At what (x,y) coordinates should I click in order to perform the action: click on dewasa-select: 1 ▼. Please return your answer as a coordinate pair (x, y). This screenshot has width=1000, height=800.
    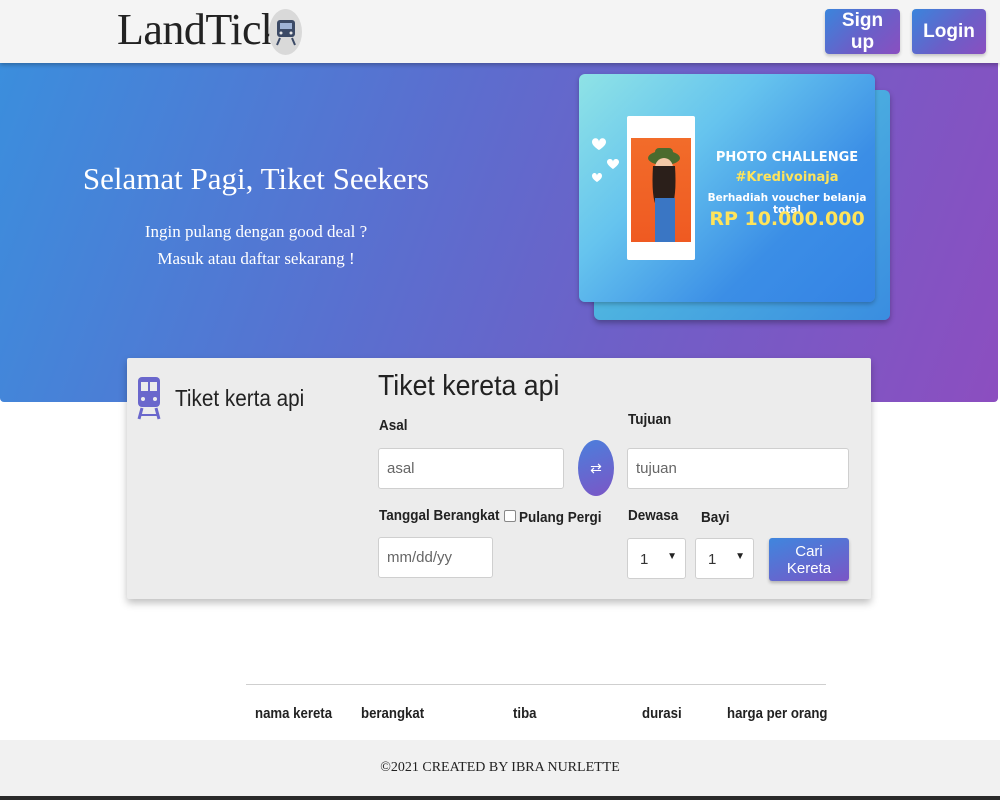
    Looking at the image, I should click on (656, 558).